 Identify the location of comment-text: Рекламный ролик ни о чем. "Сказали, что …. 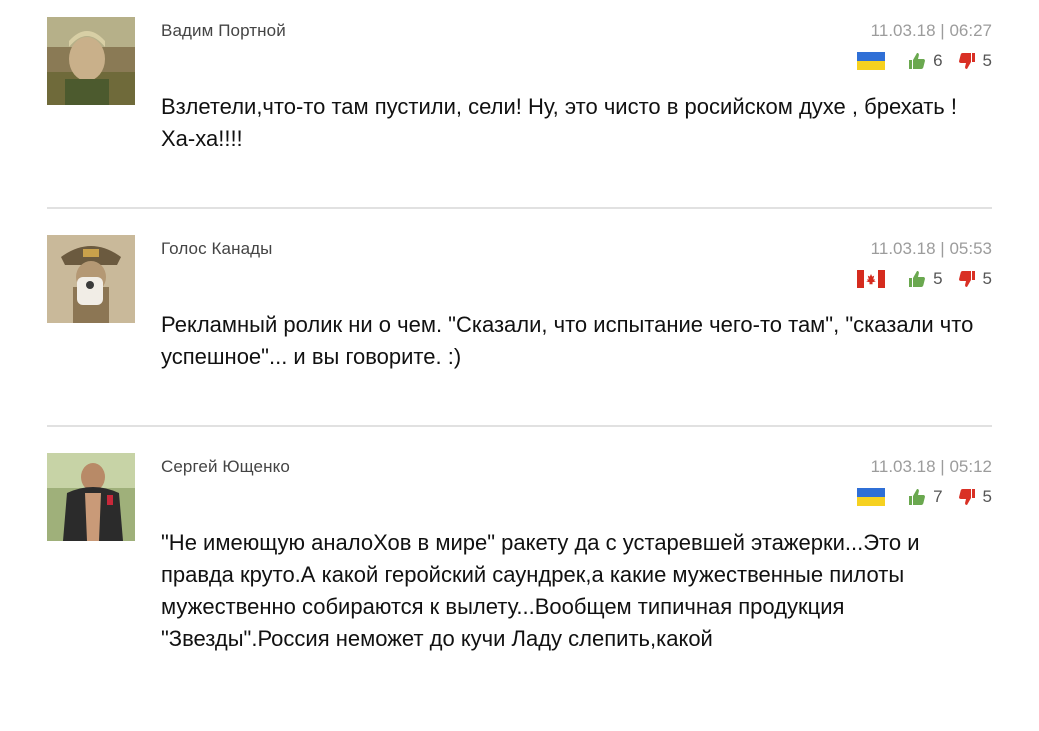
(567, 340).